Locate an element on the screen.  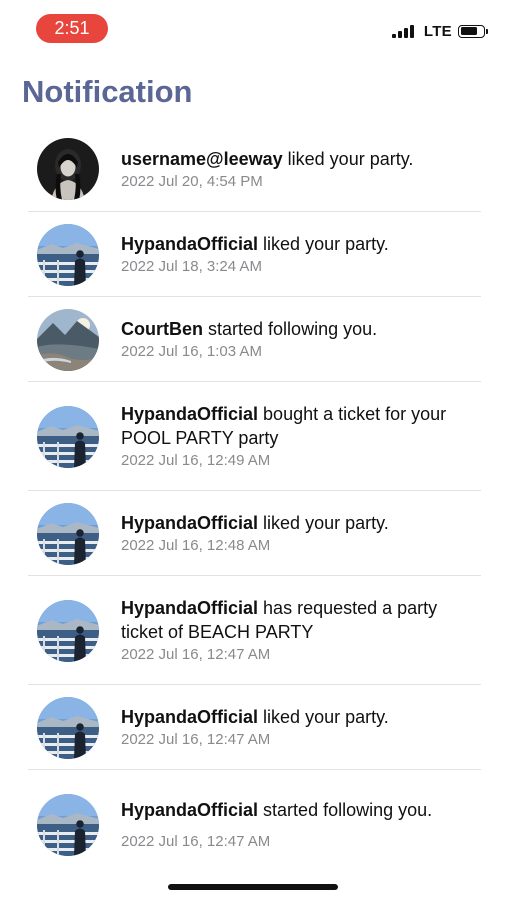
notification-timestamp: 2022 Jul 16, 12:48 AM is located at coordinates (196, 545).